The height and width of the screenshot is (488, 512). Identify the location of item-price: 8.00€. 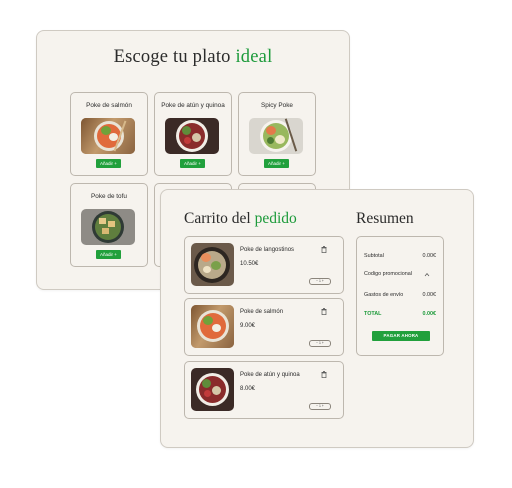
(248, 389).